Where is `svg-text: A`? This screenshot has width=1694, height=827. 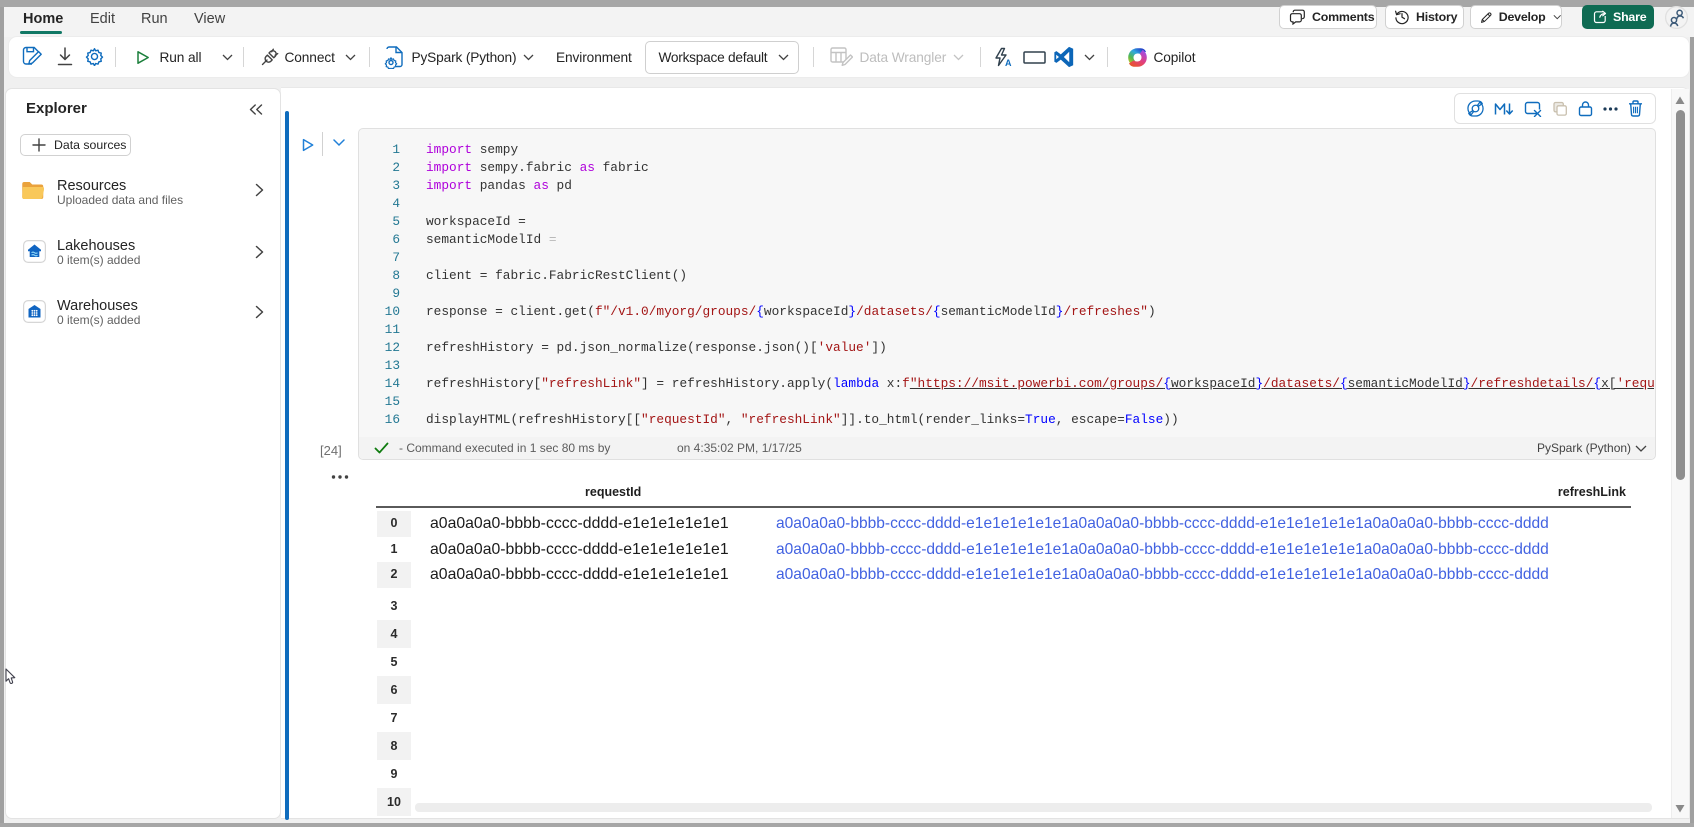
svg-text: A is located at coordinates (1008, 62).